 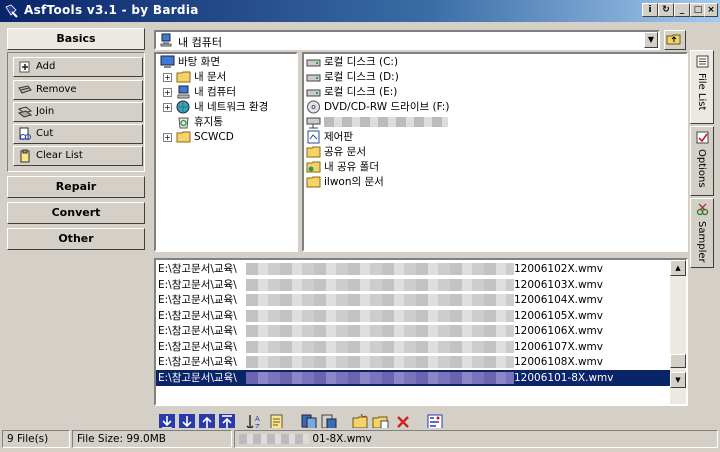 I want to click on redacted-prefix, so click(x=274, y=439).